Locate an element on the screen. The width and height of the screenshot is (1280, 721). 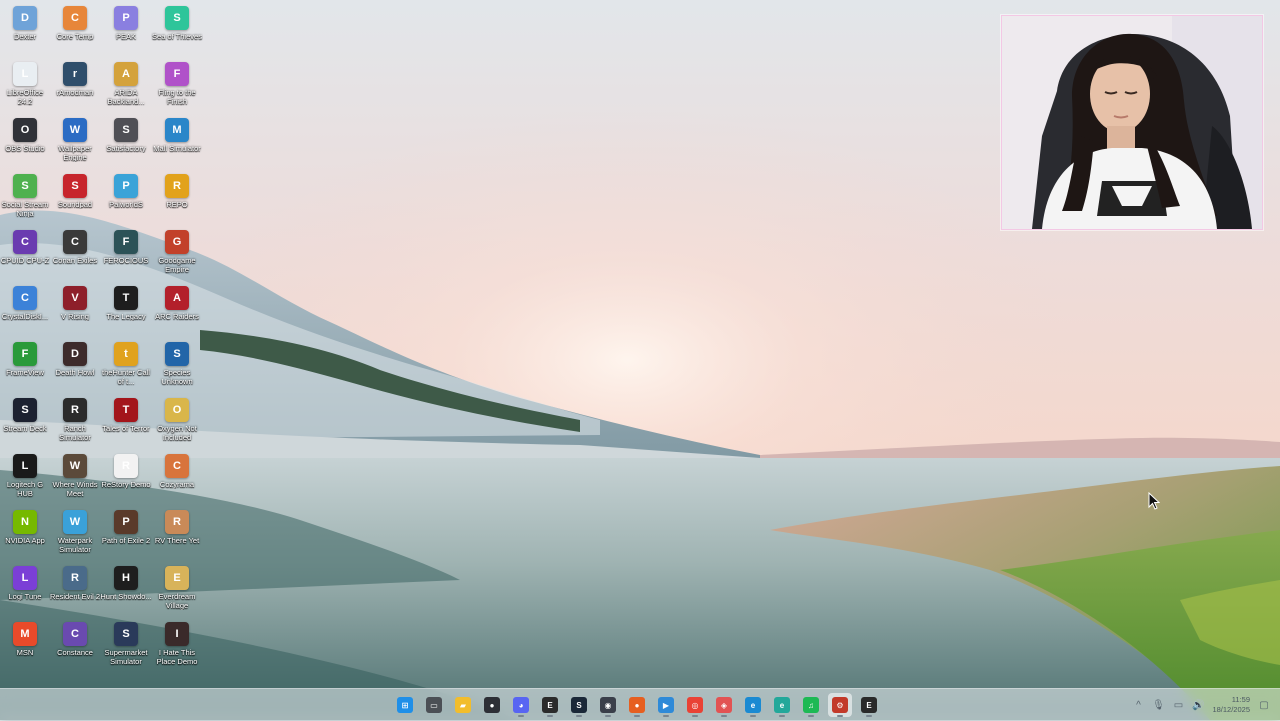
desktop-shortcut-label: OBS Studio is located at coordinates (25, 148).